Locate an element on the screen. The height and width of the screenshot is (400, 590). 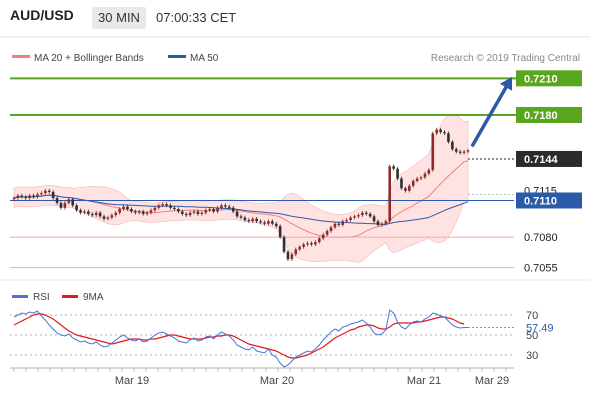
x-axis: Mar 19 Mar 20 Mar 21 Mar 29 is located at coordinates (262, 377).